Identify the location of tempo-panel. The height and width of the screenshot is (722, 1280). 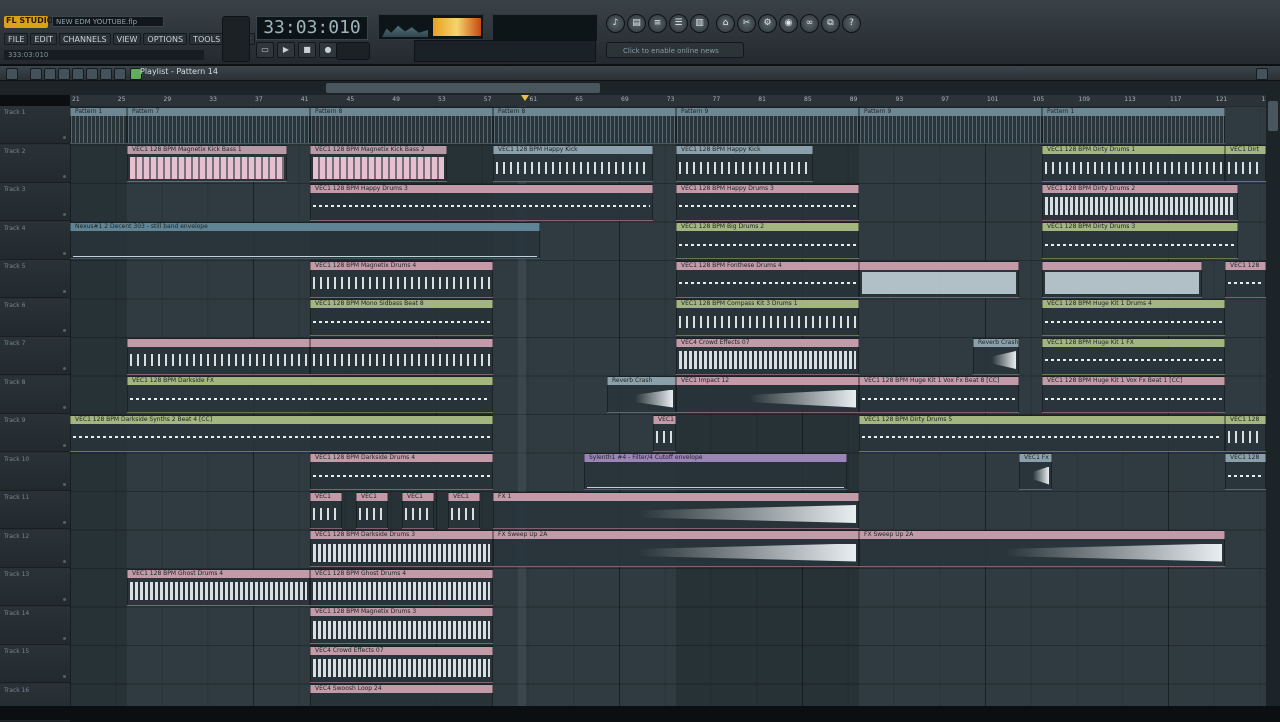
(353, 51).